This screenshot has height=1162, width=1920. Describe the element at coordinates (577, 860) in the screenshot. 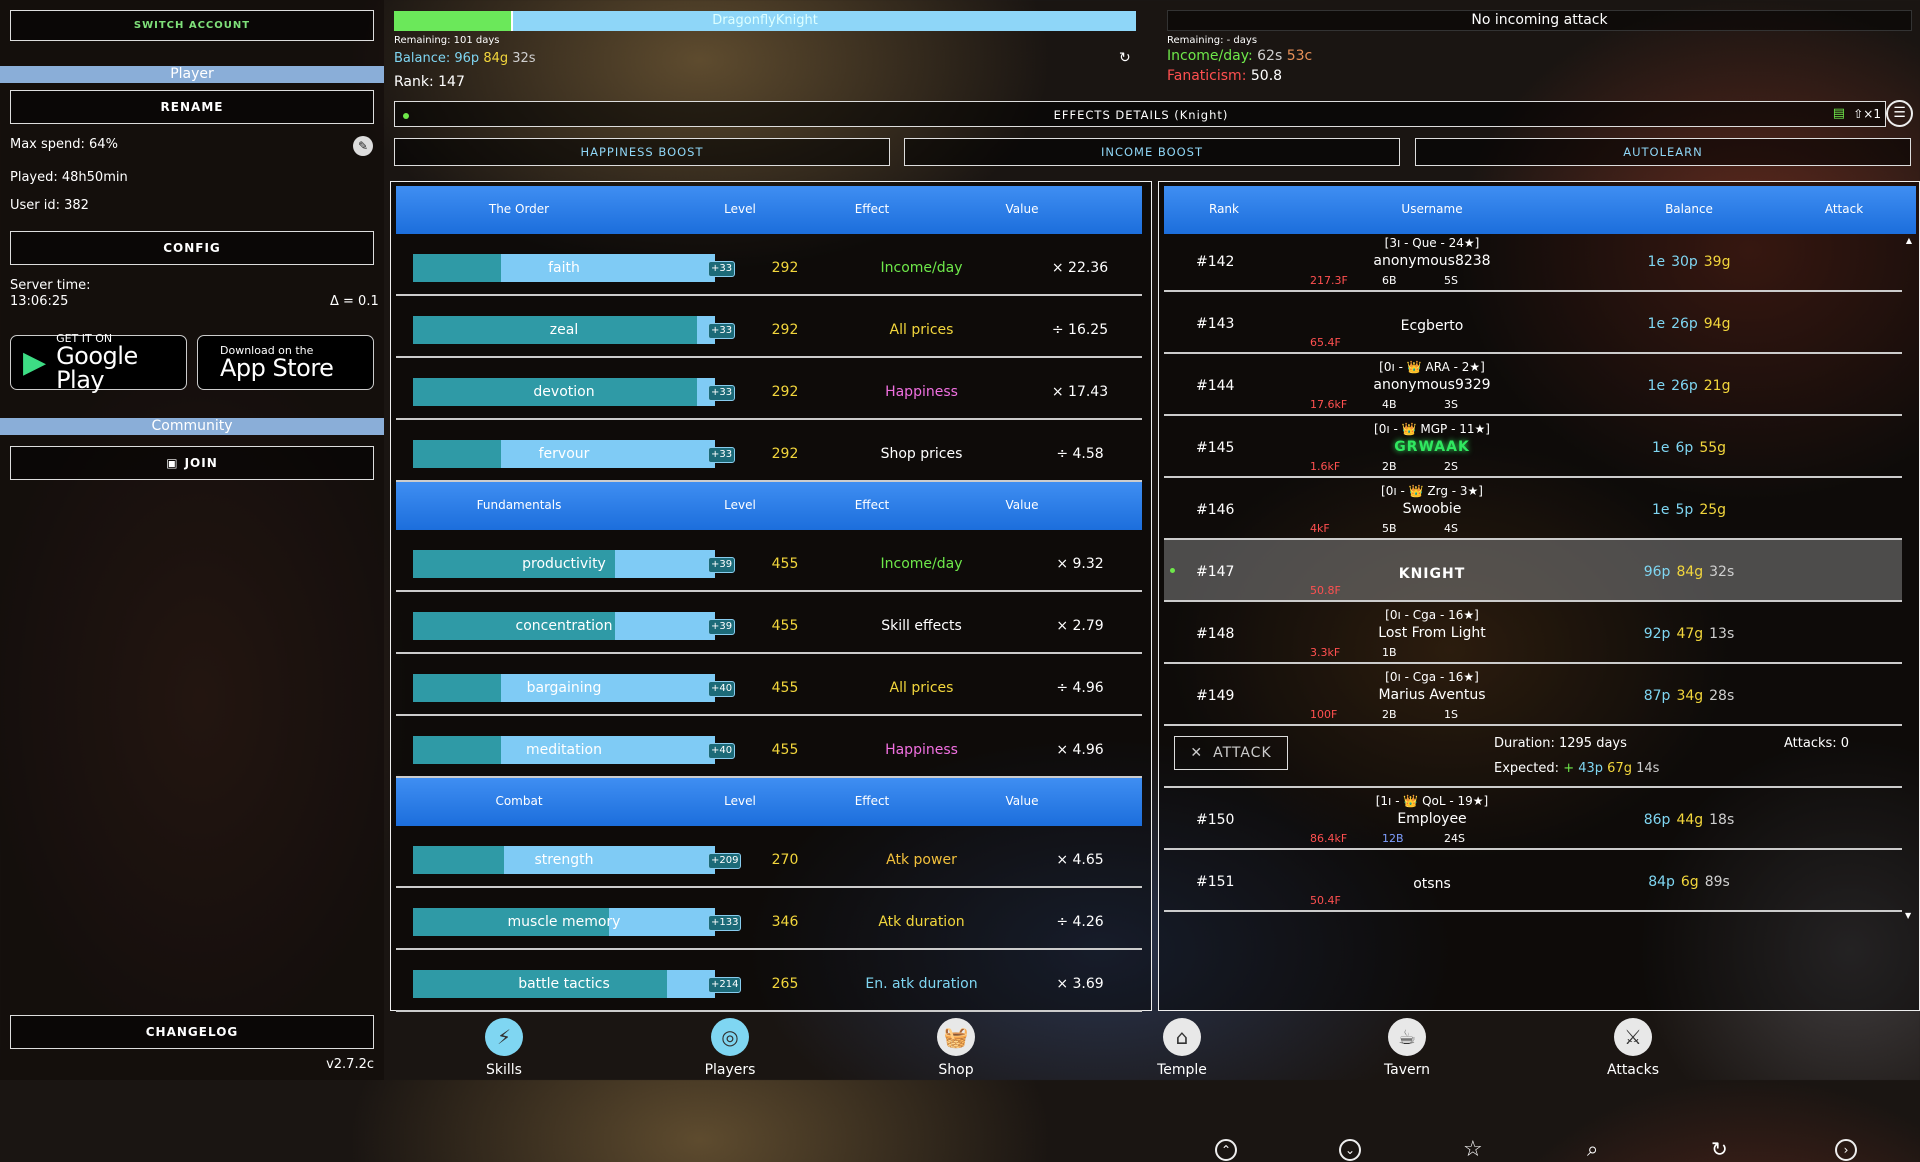

I see `skill-bar: strength +209` at that location.